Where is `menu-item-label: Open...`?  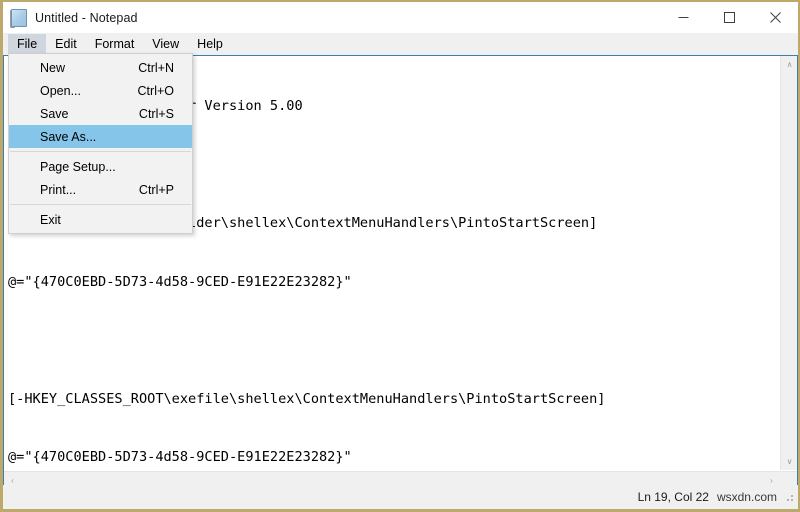
menu-item-label: Open... is located at coordinates (60, 90).